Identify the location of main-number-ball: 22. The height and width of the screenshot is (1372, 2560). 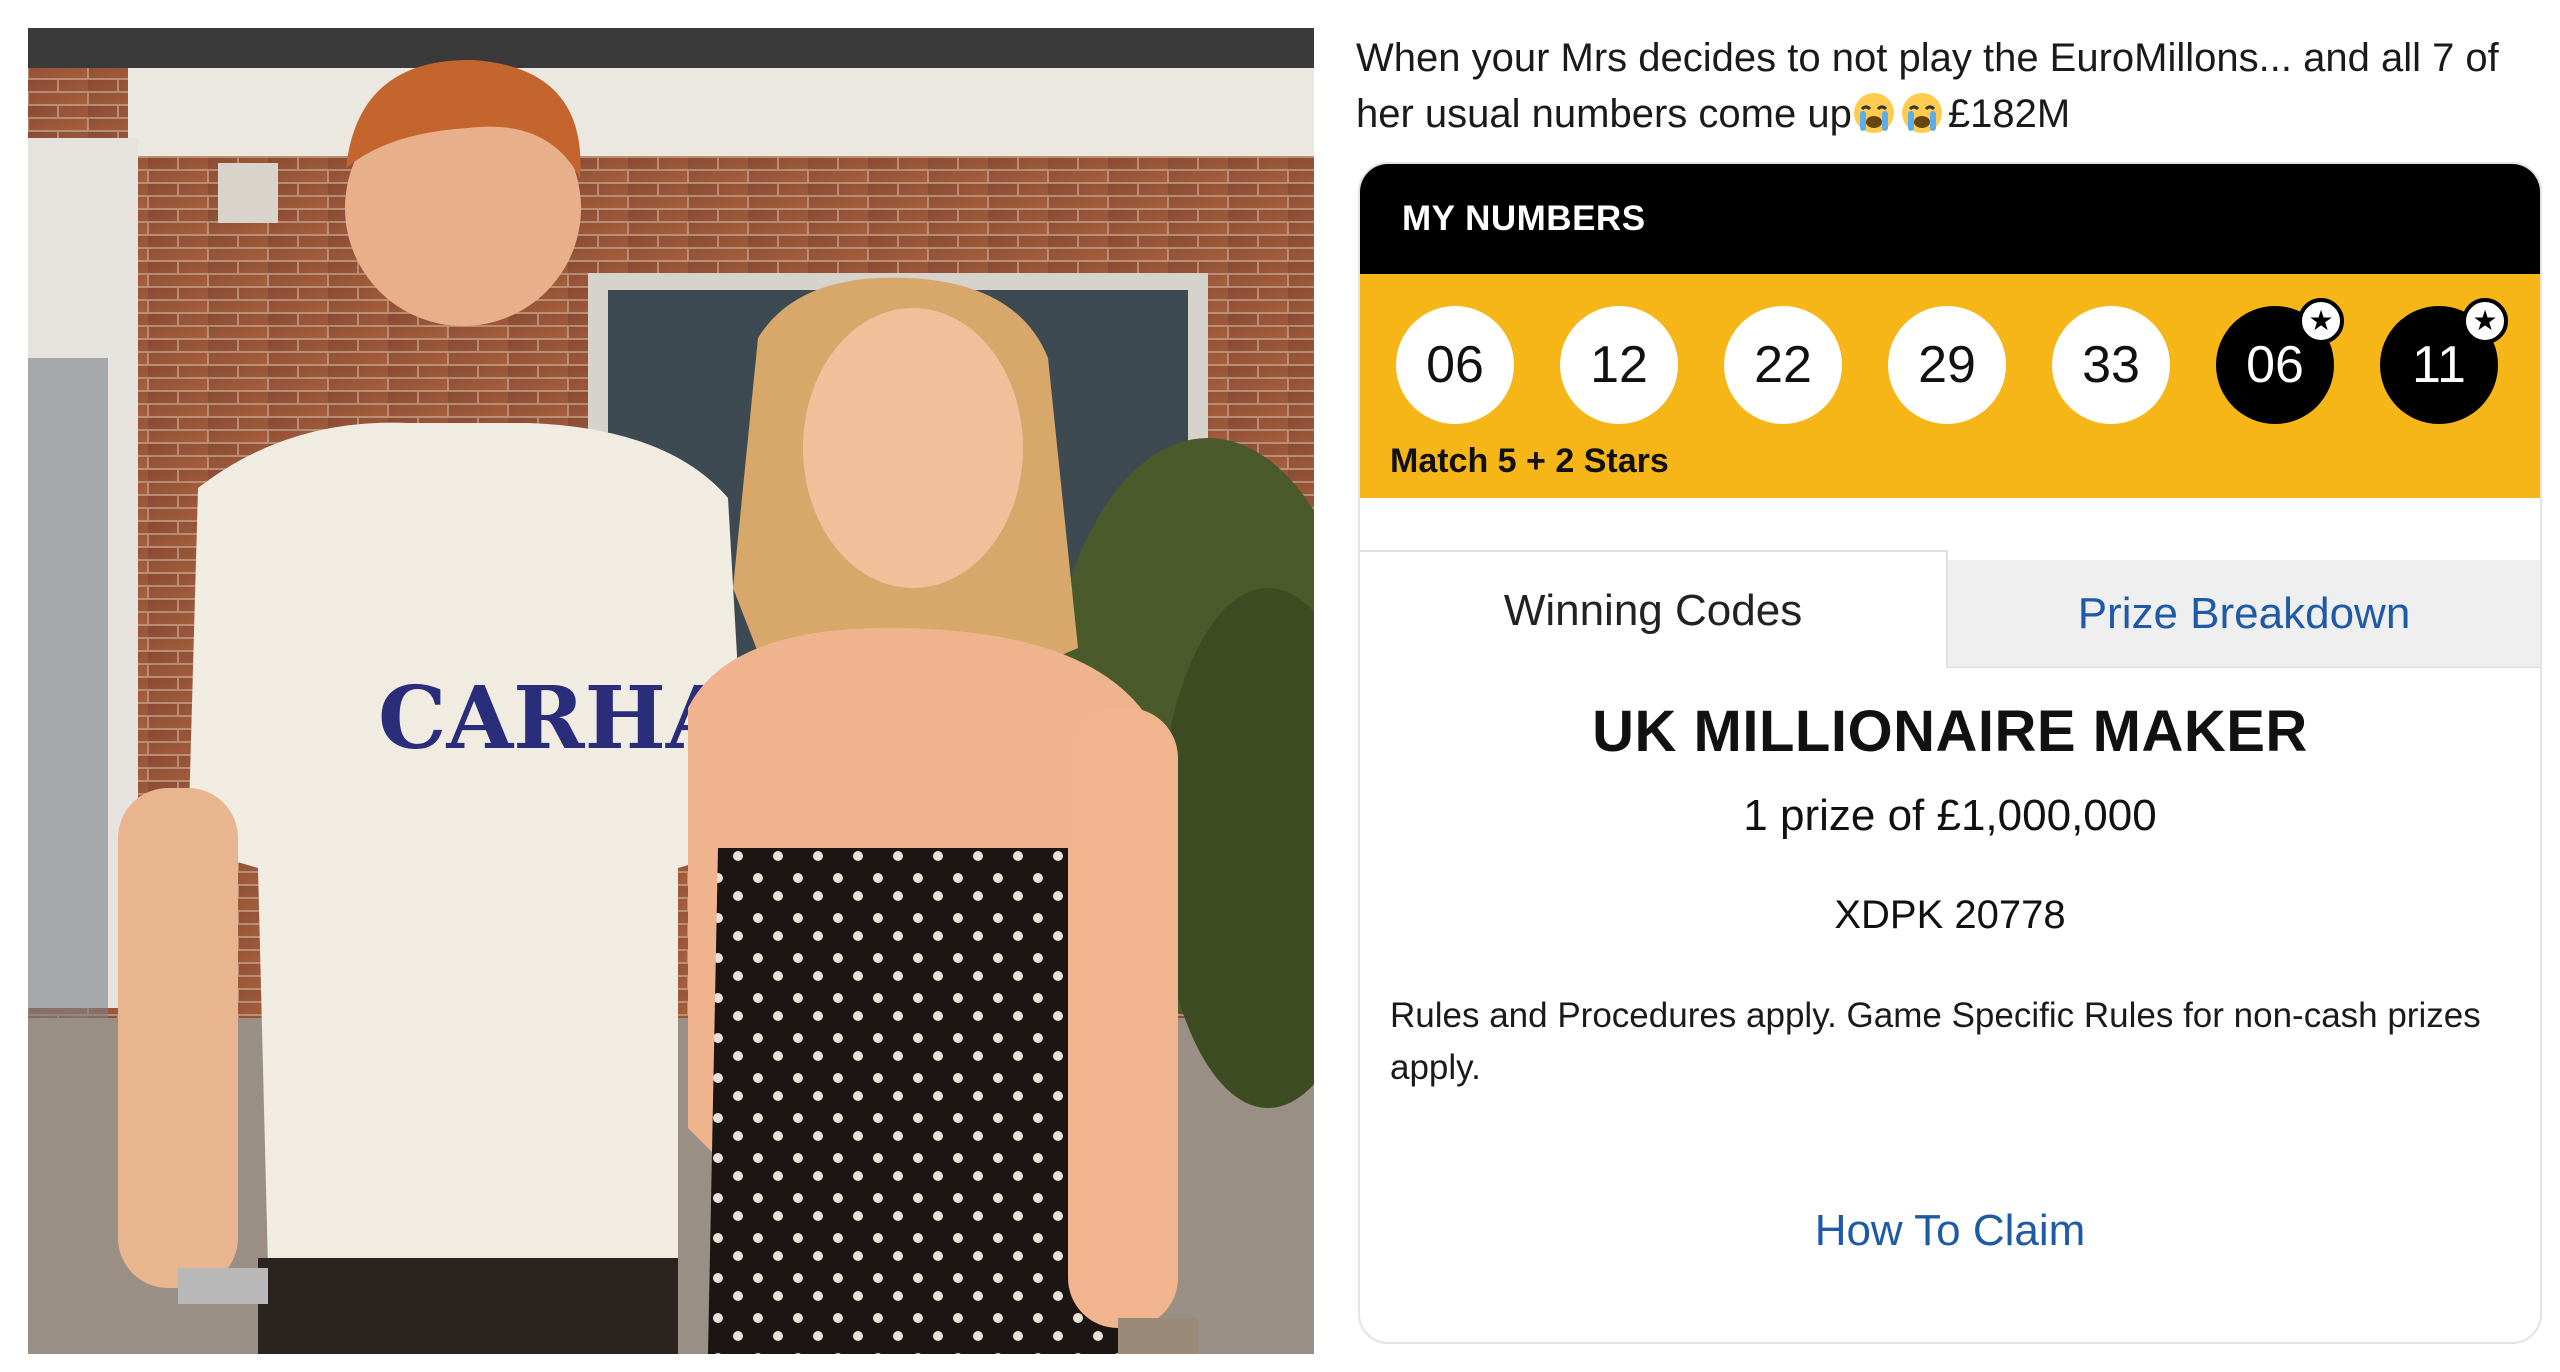
(1783, 365).